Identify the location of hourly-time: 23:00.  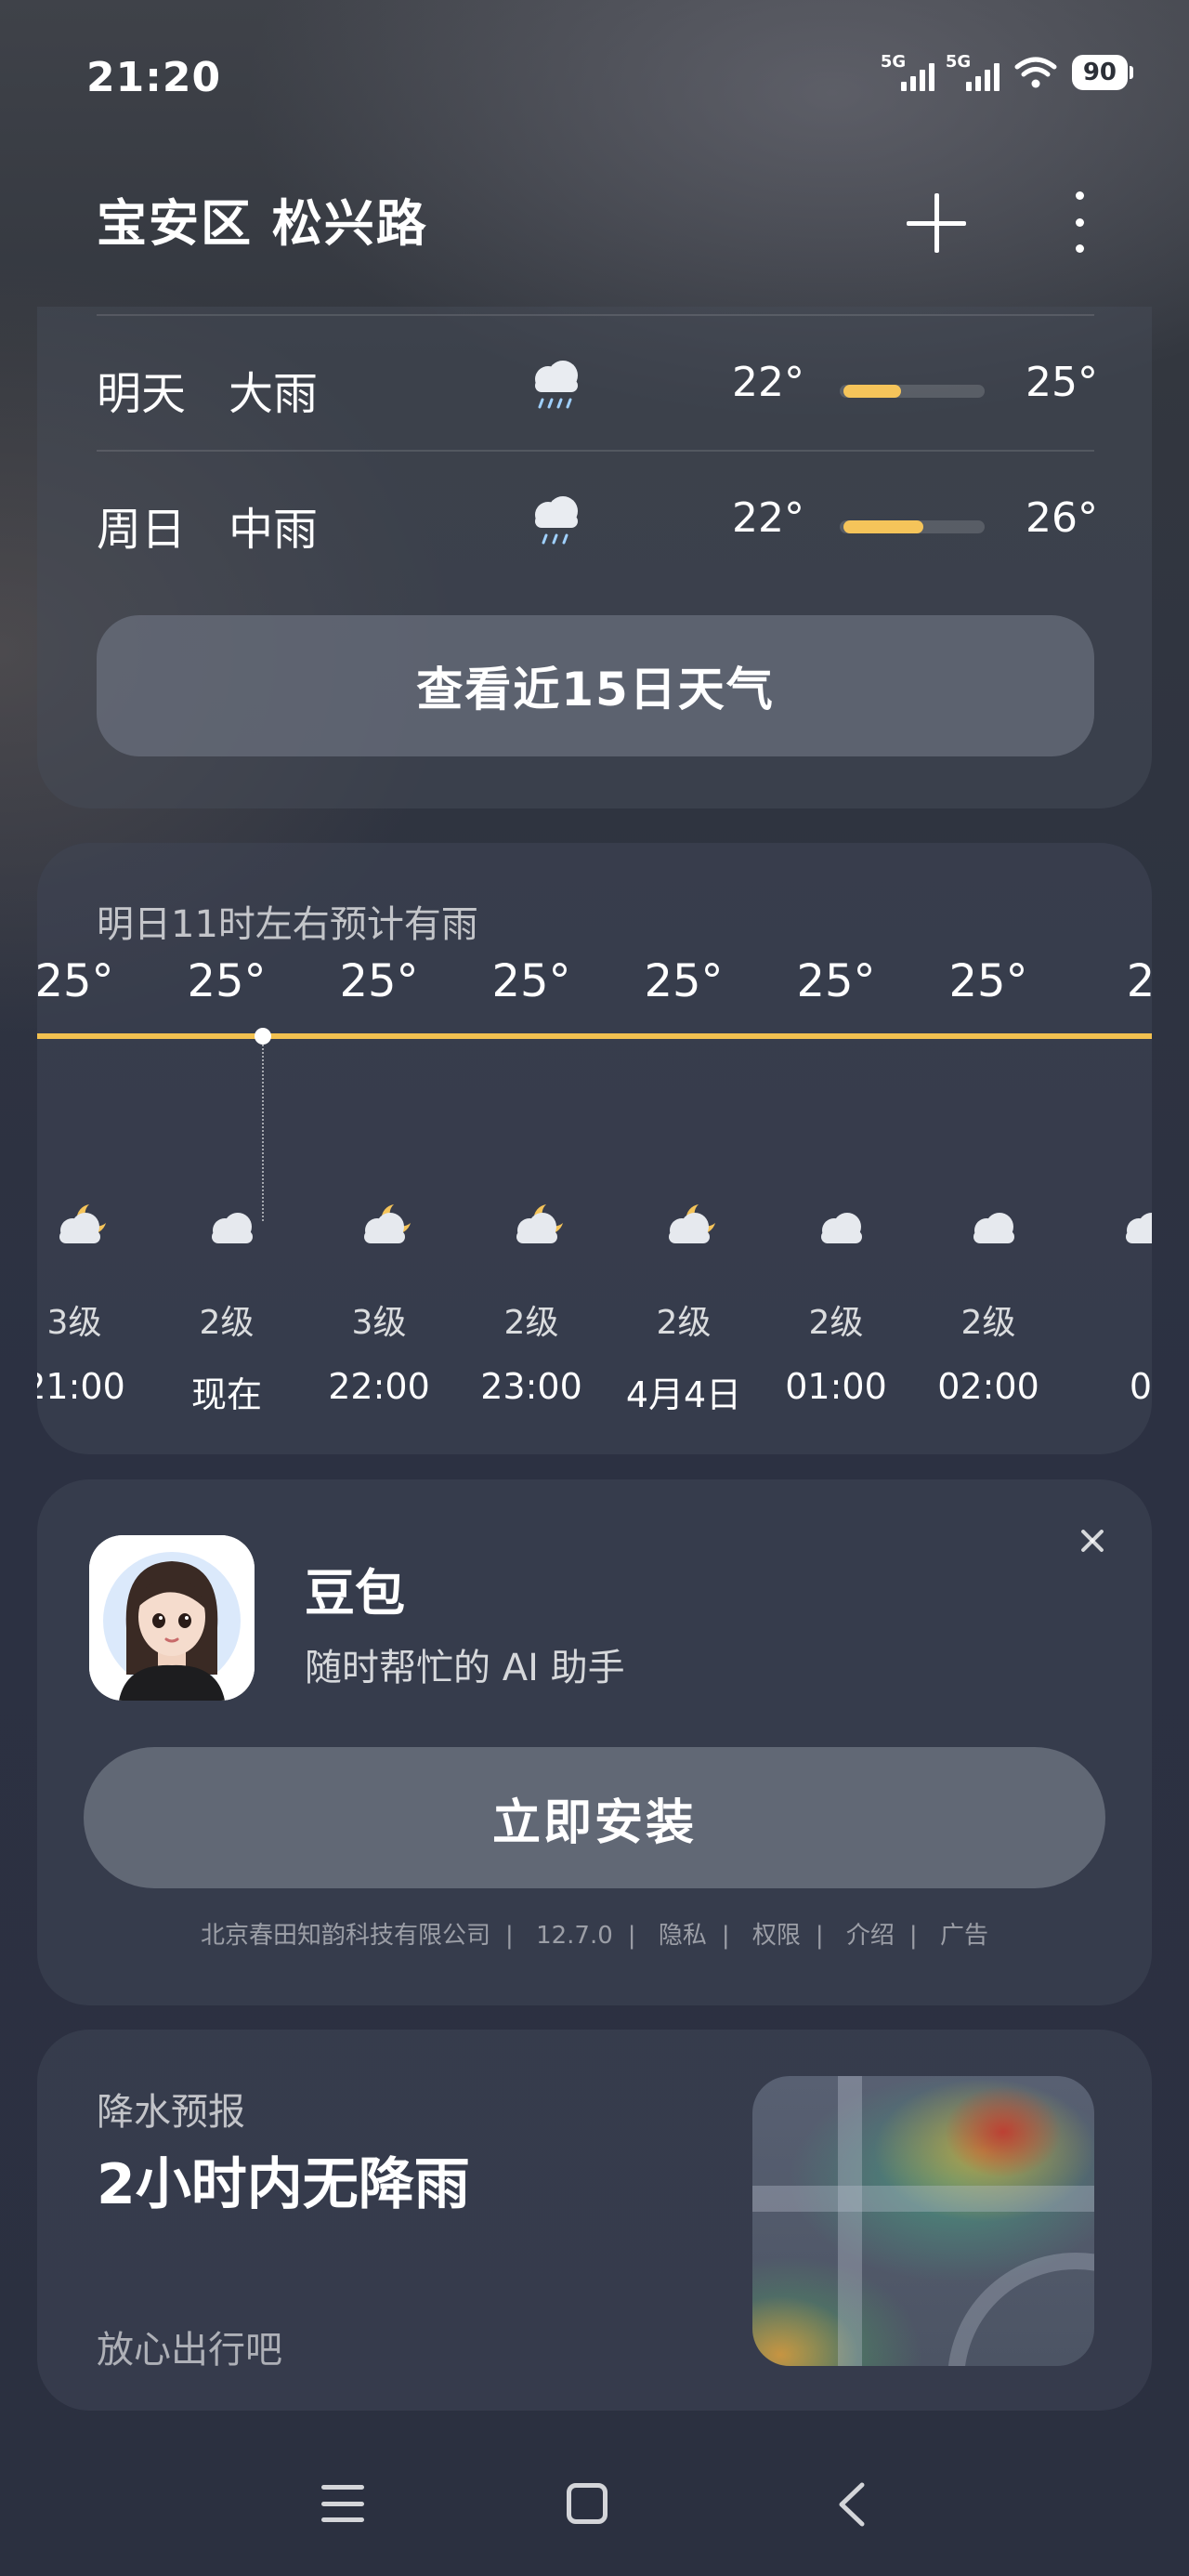
(531, 1386).